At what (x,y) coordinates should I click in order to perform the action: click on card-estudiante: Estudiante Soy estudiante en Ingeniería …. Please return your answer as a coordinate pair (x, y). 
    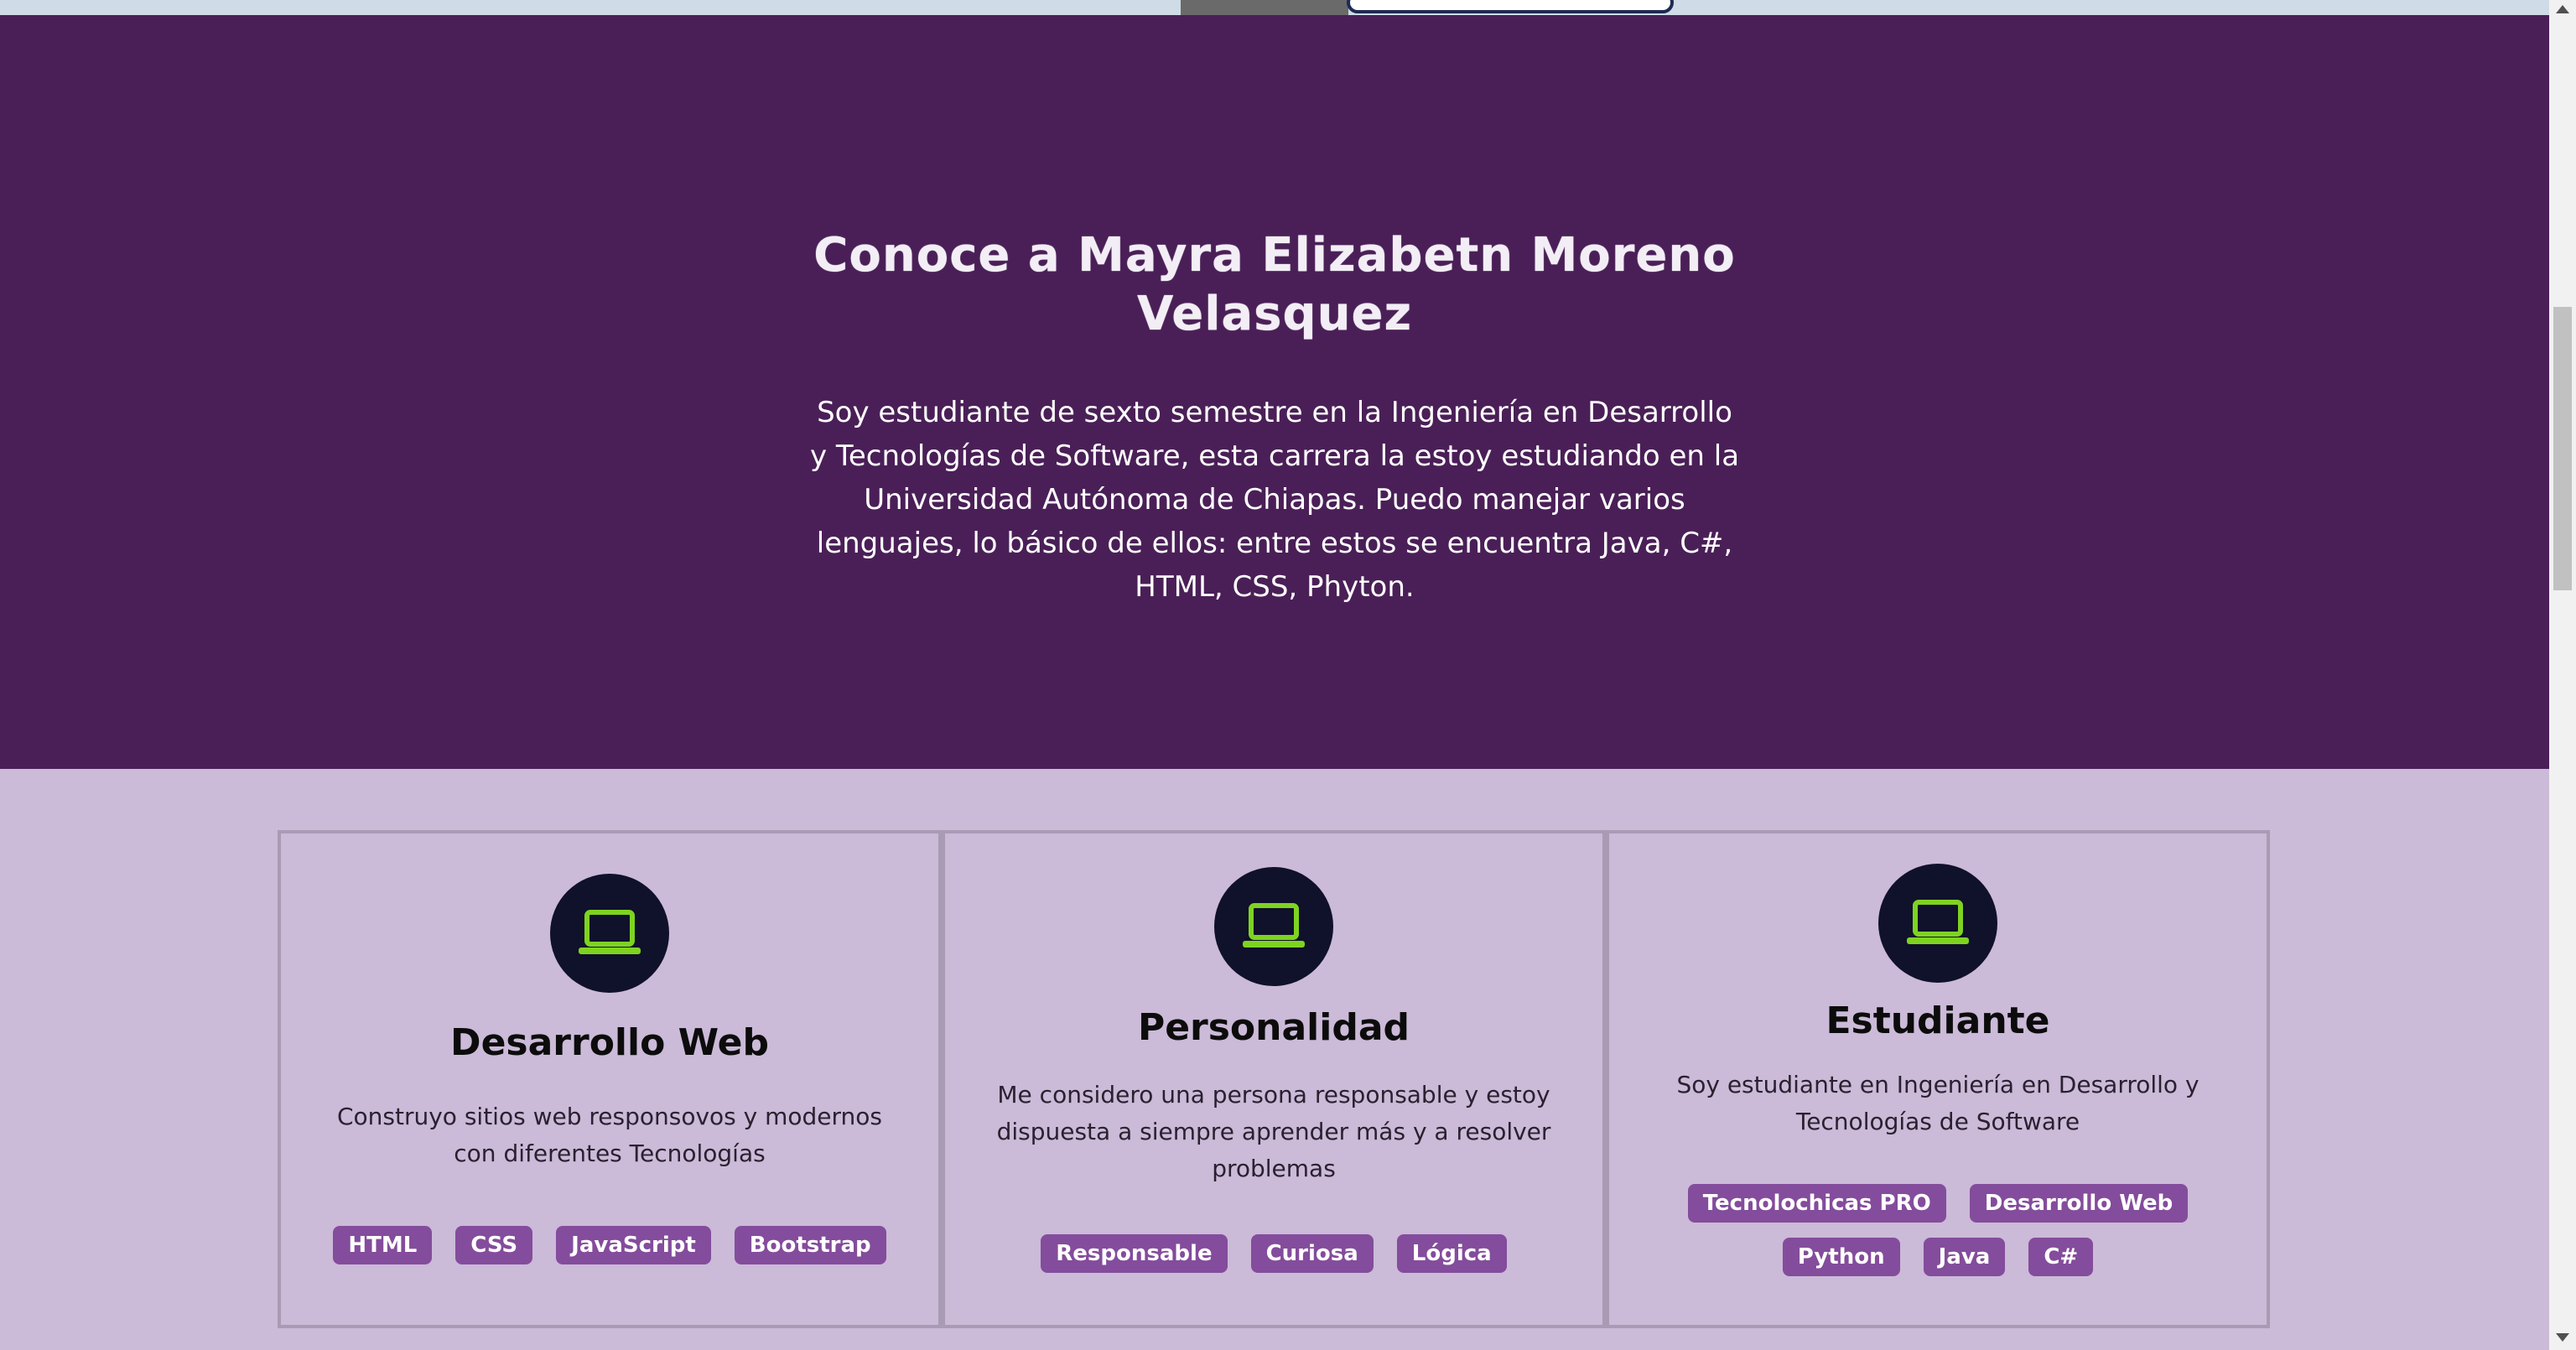
    Looking at the image, I should click on (1938, 1079).